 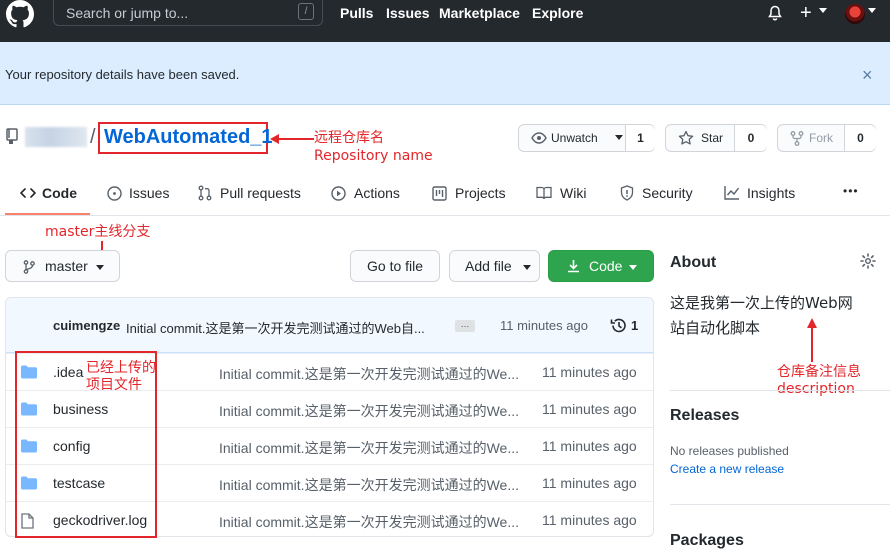 What do you see at coordinates (12, 136) in the screenshot?
I see `repo-icon` at bounding box center [12, 136].